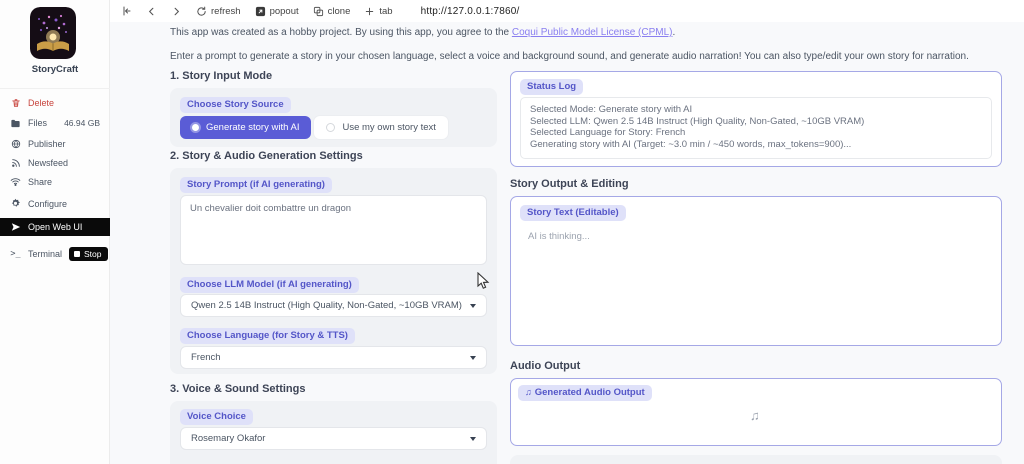 The image size is (1024, 464). I want to click on forward-button, so click(176, 11).